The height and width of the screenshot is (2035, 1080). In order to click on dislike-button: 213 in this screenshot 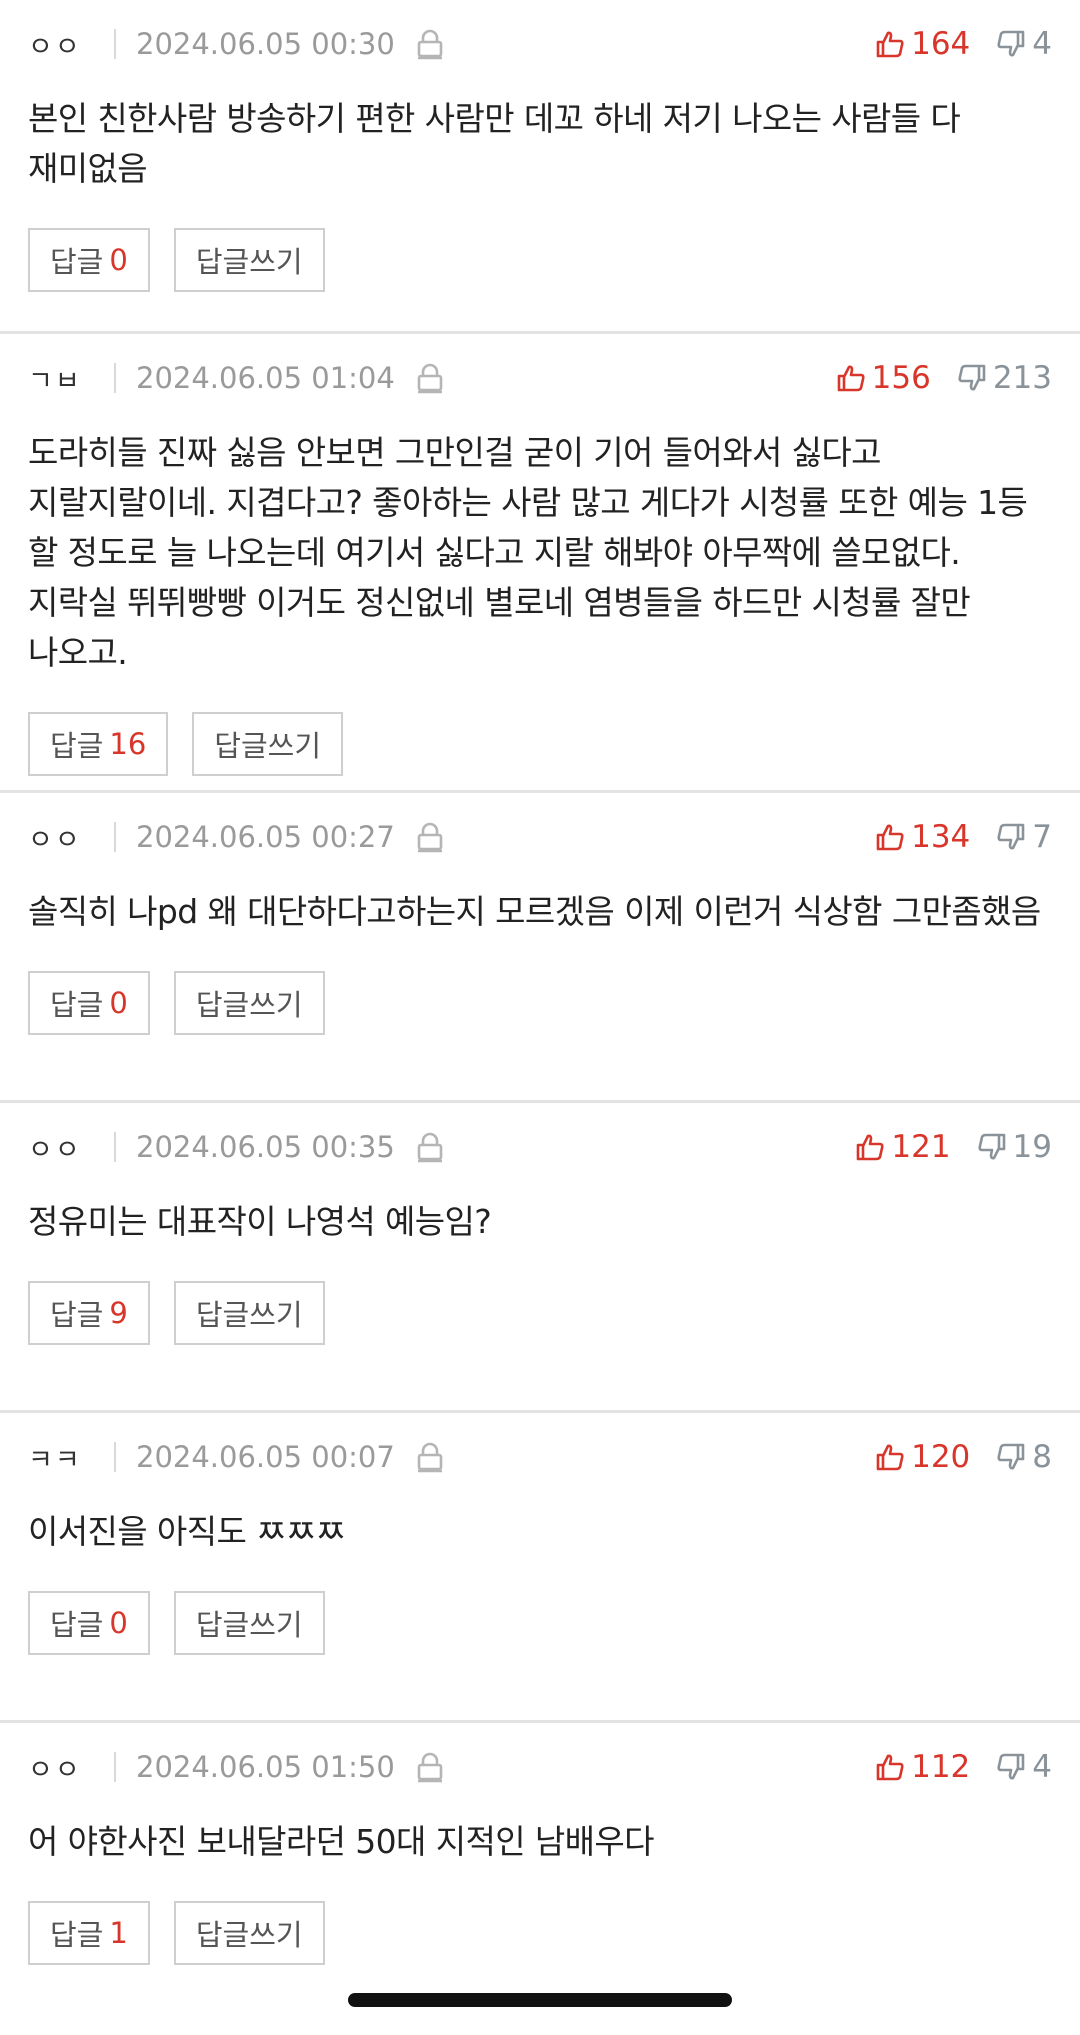, I will do `click(1004, 378)`.